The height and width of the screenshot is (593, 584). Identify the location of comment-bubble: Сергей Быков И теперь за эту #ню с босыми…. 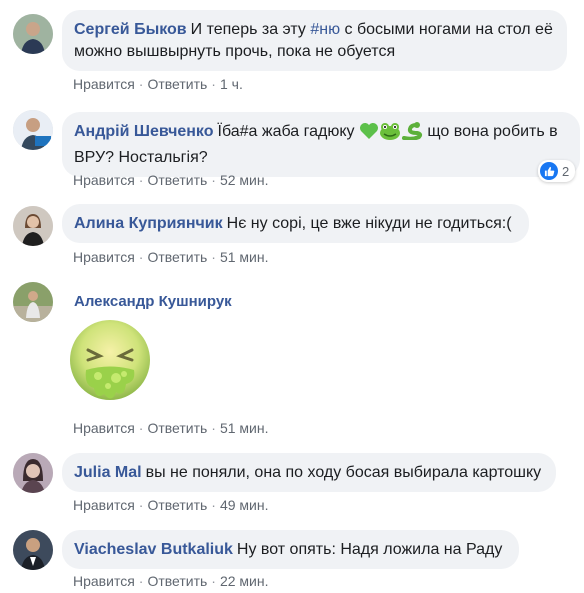
(314, 40).